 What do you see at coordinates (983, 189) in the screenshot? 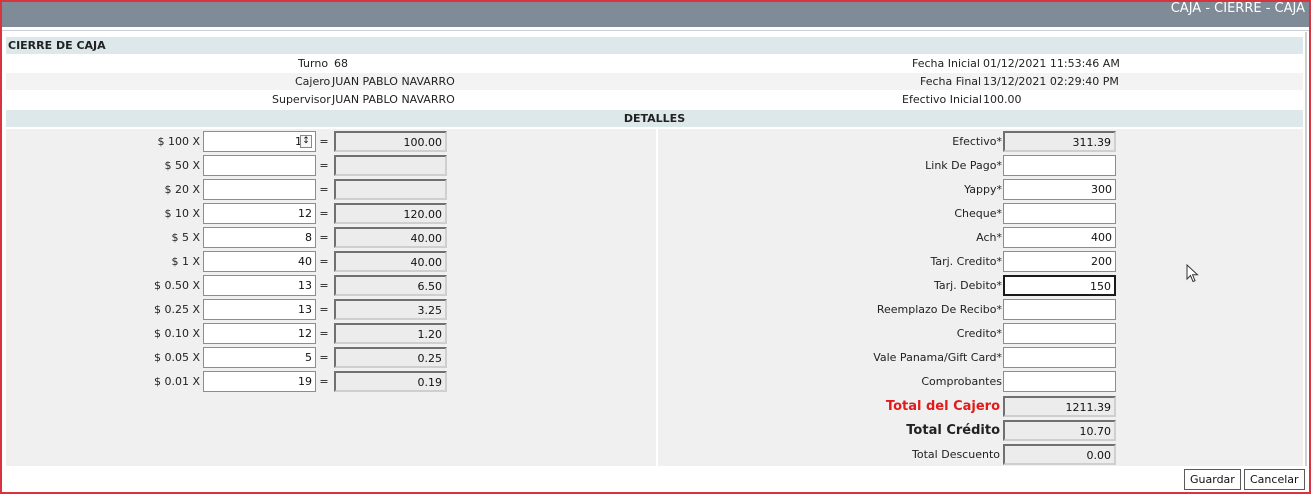
I see `payment-label: Yappy*` at bounding box center [983, 189].